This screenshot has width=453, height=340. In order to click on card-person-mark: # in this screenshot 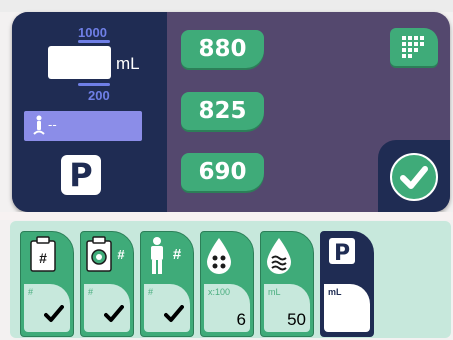, I will do `click(177, 254)`.